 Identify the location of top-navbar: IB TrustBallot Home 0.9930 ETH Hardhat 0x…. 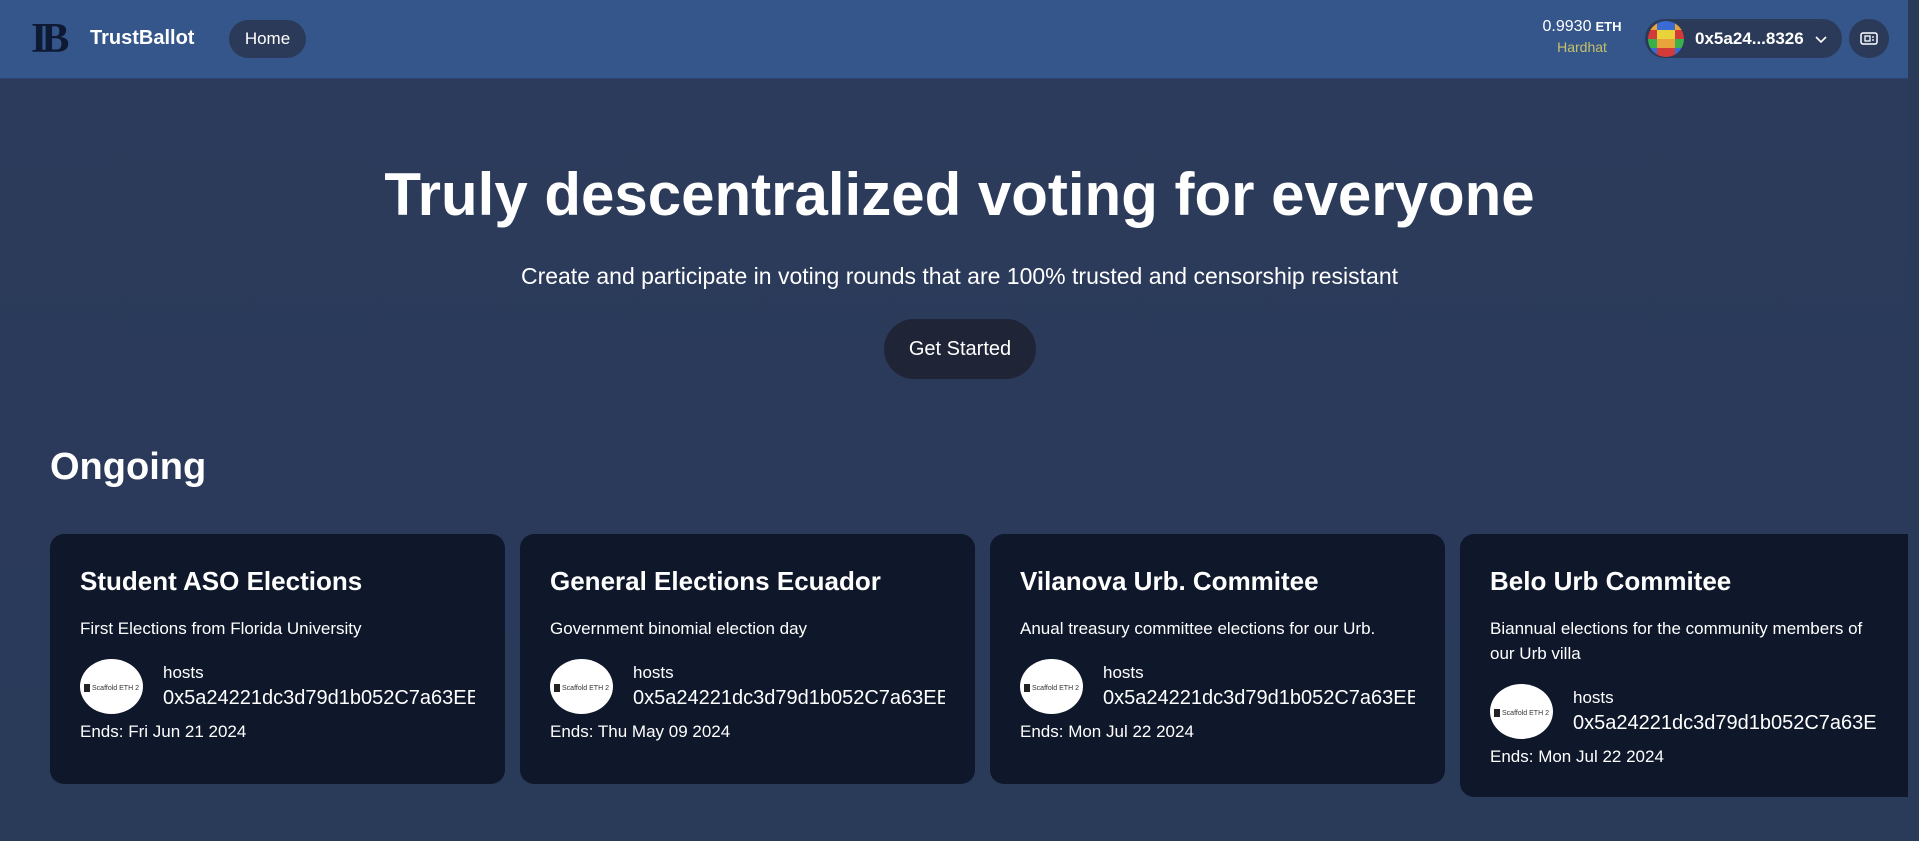
(954, 39).